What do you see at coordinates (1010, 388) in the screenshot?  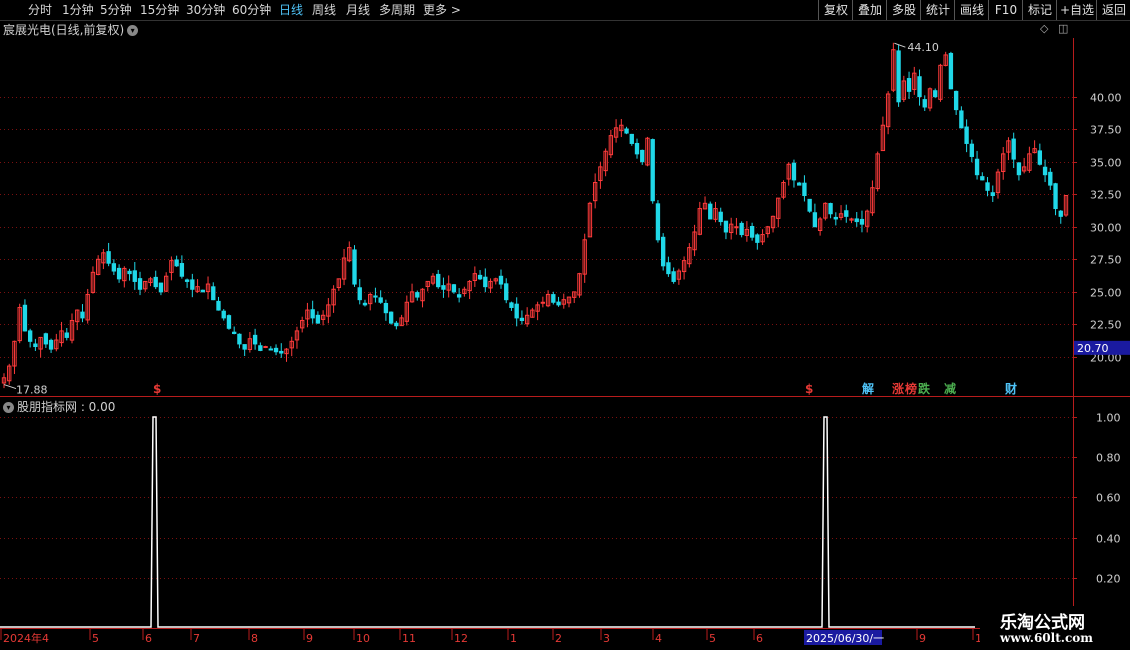 I see `event-marker: 财` at bounding box center [1010, 388].